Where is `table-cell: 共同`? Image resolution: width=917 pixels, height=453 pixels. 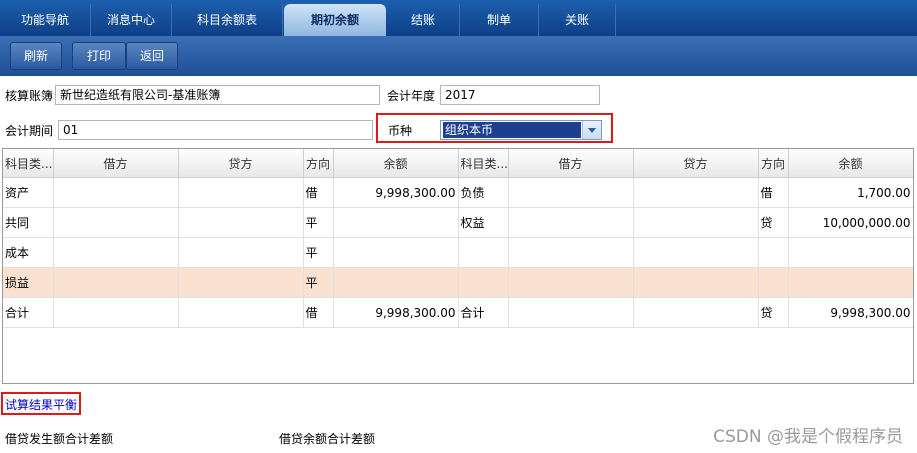
table-cell: 共同 is located at coordinates (28, 222).